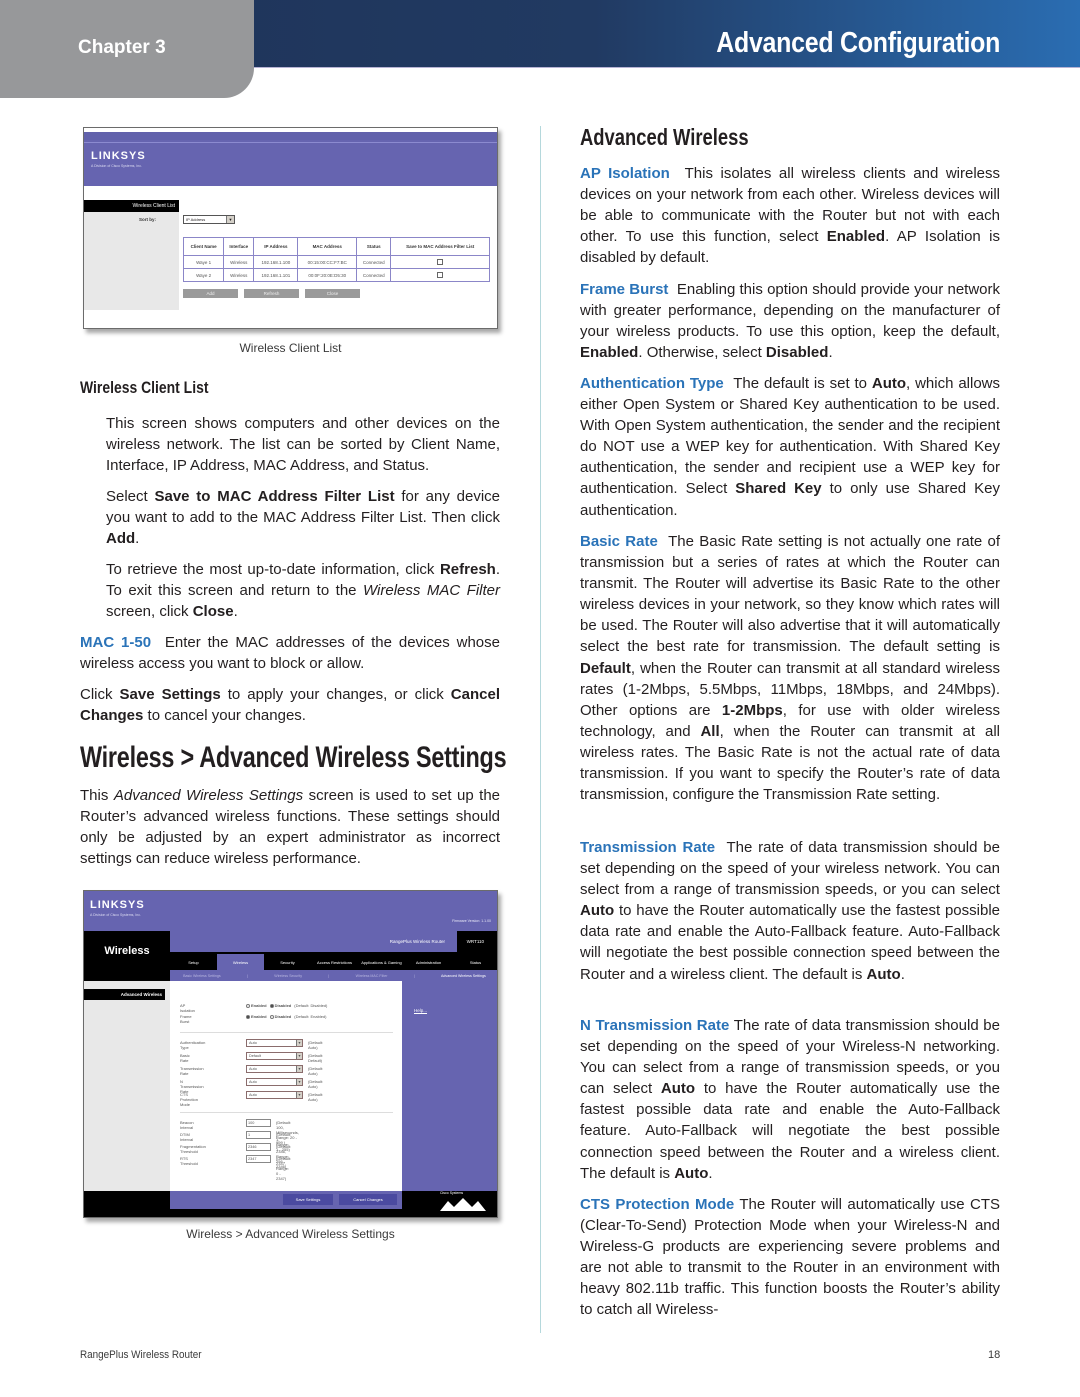 This screenshot has width=1080, height=1397. What do you see at coordinates (994, 1355) in the screenshot?
I see `page-number: 18` at bounding box center [994, 1355].